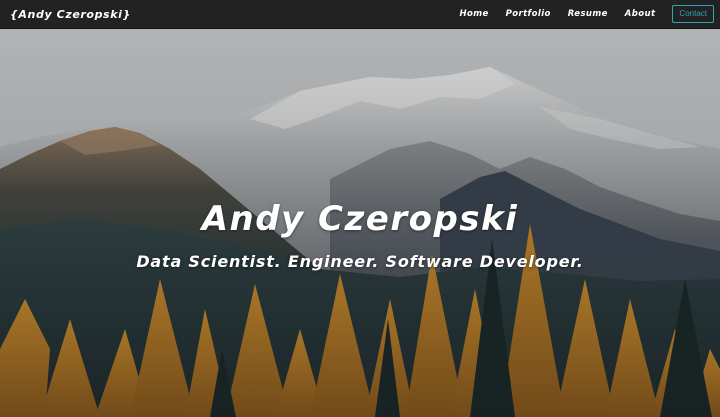 Image resolution: width=720 pixels, height=417 pixels. What do you see at coordinates (528, 14) in the screenshot?
I see `nav-link-portfolio: Portfolio` at bounding box center [528, 14].